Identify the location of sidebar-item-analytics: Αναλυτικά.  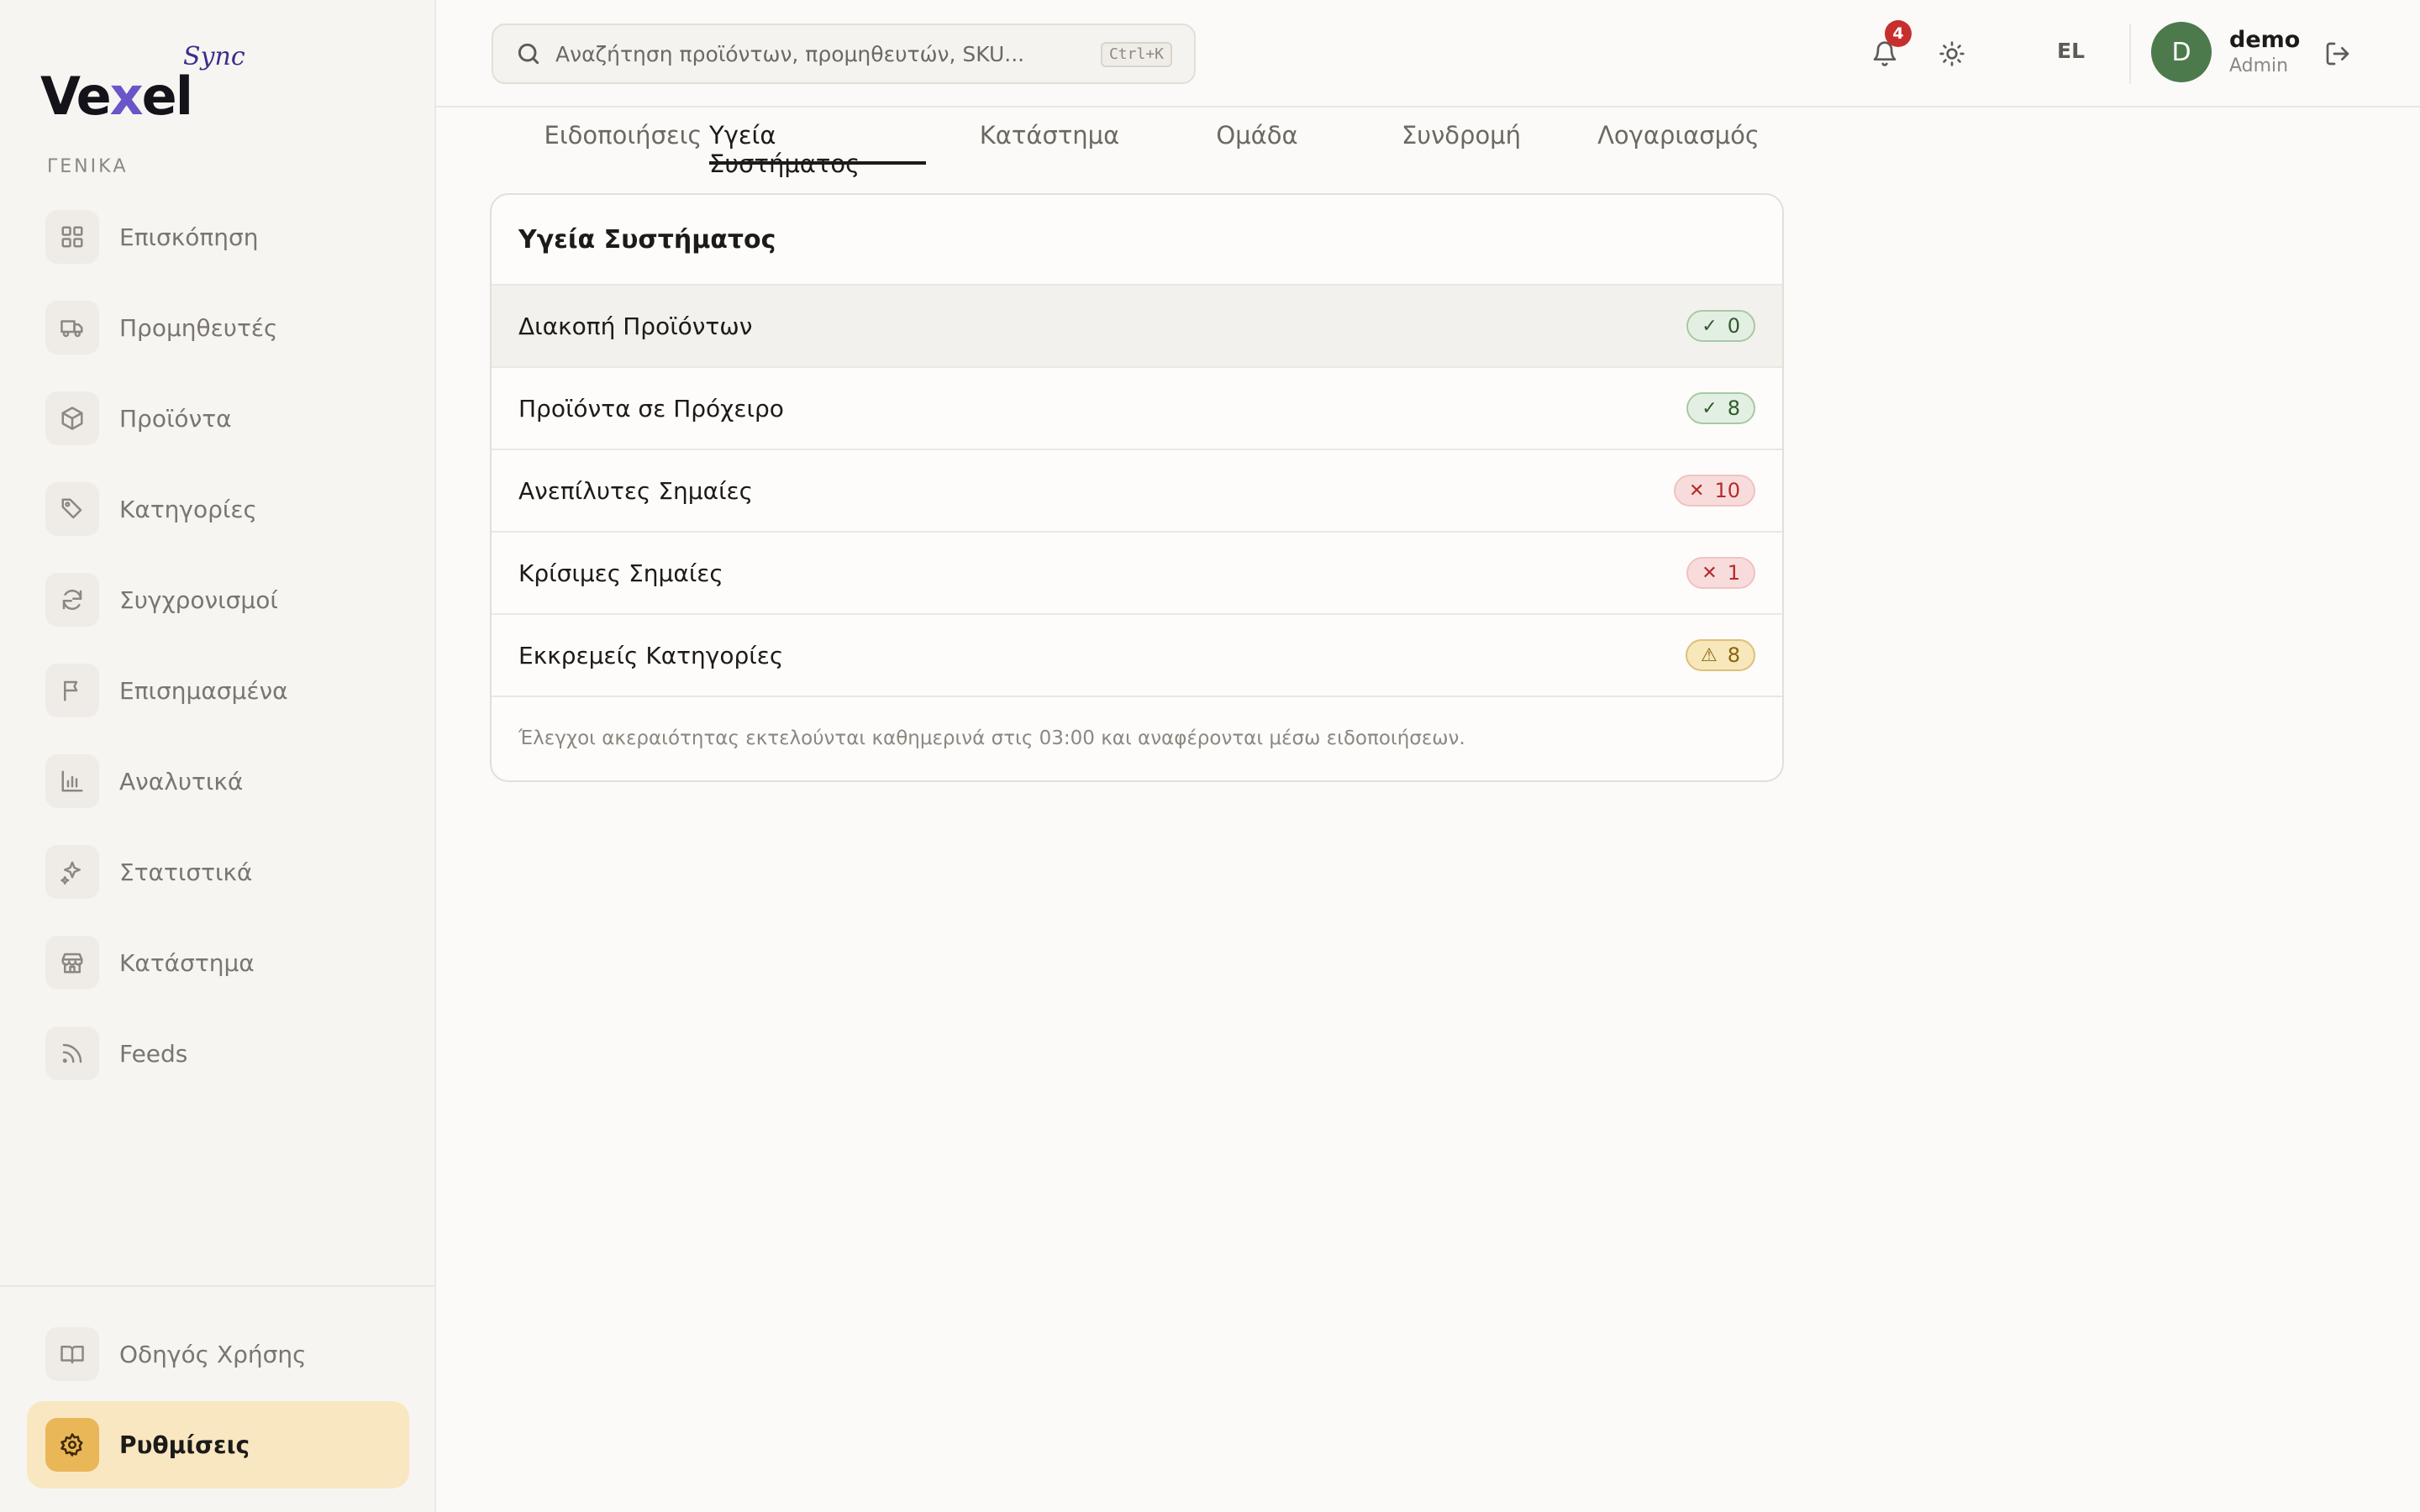
(218, 781).